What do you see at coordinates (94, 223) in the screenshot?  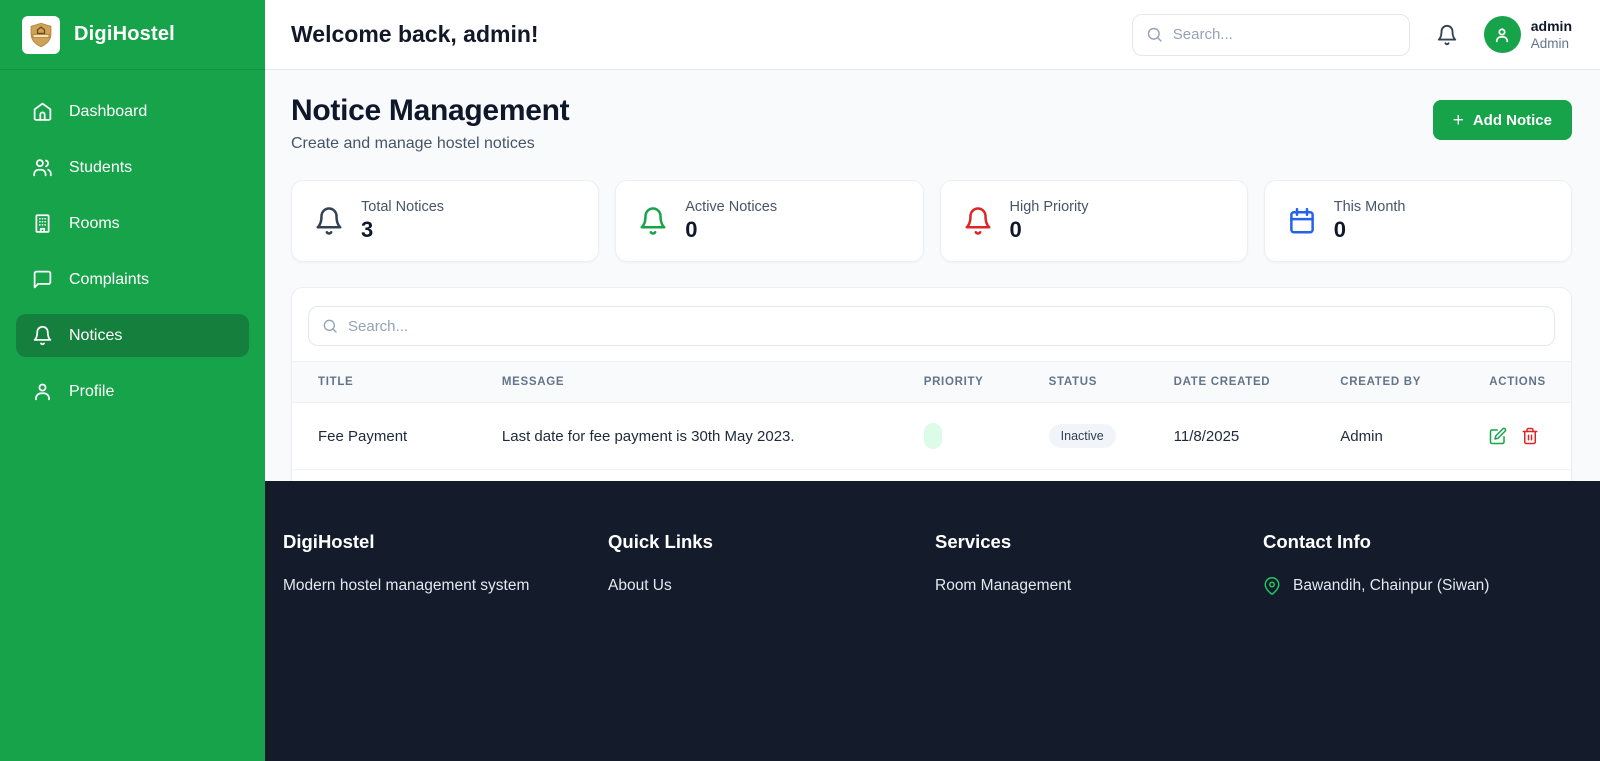 I see `sidebar-item-label: Rooms` at bounding box center [94, 223].